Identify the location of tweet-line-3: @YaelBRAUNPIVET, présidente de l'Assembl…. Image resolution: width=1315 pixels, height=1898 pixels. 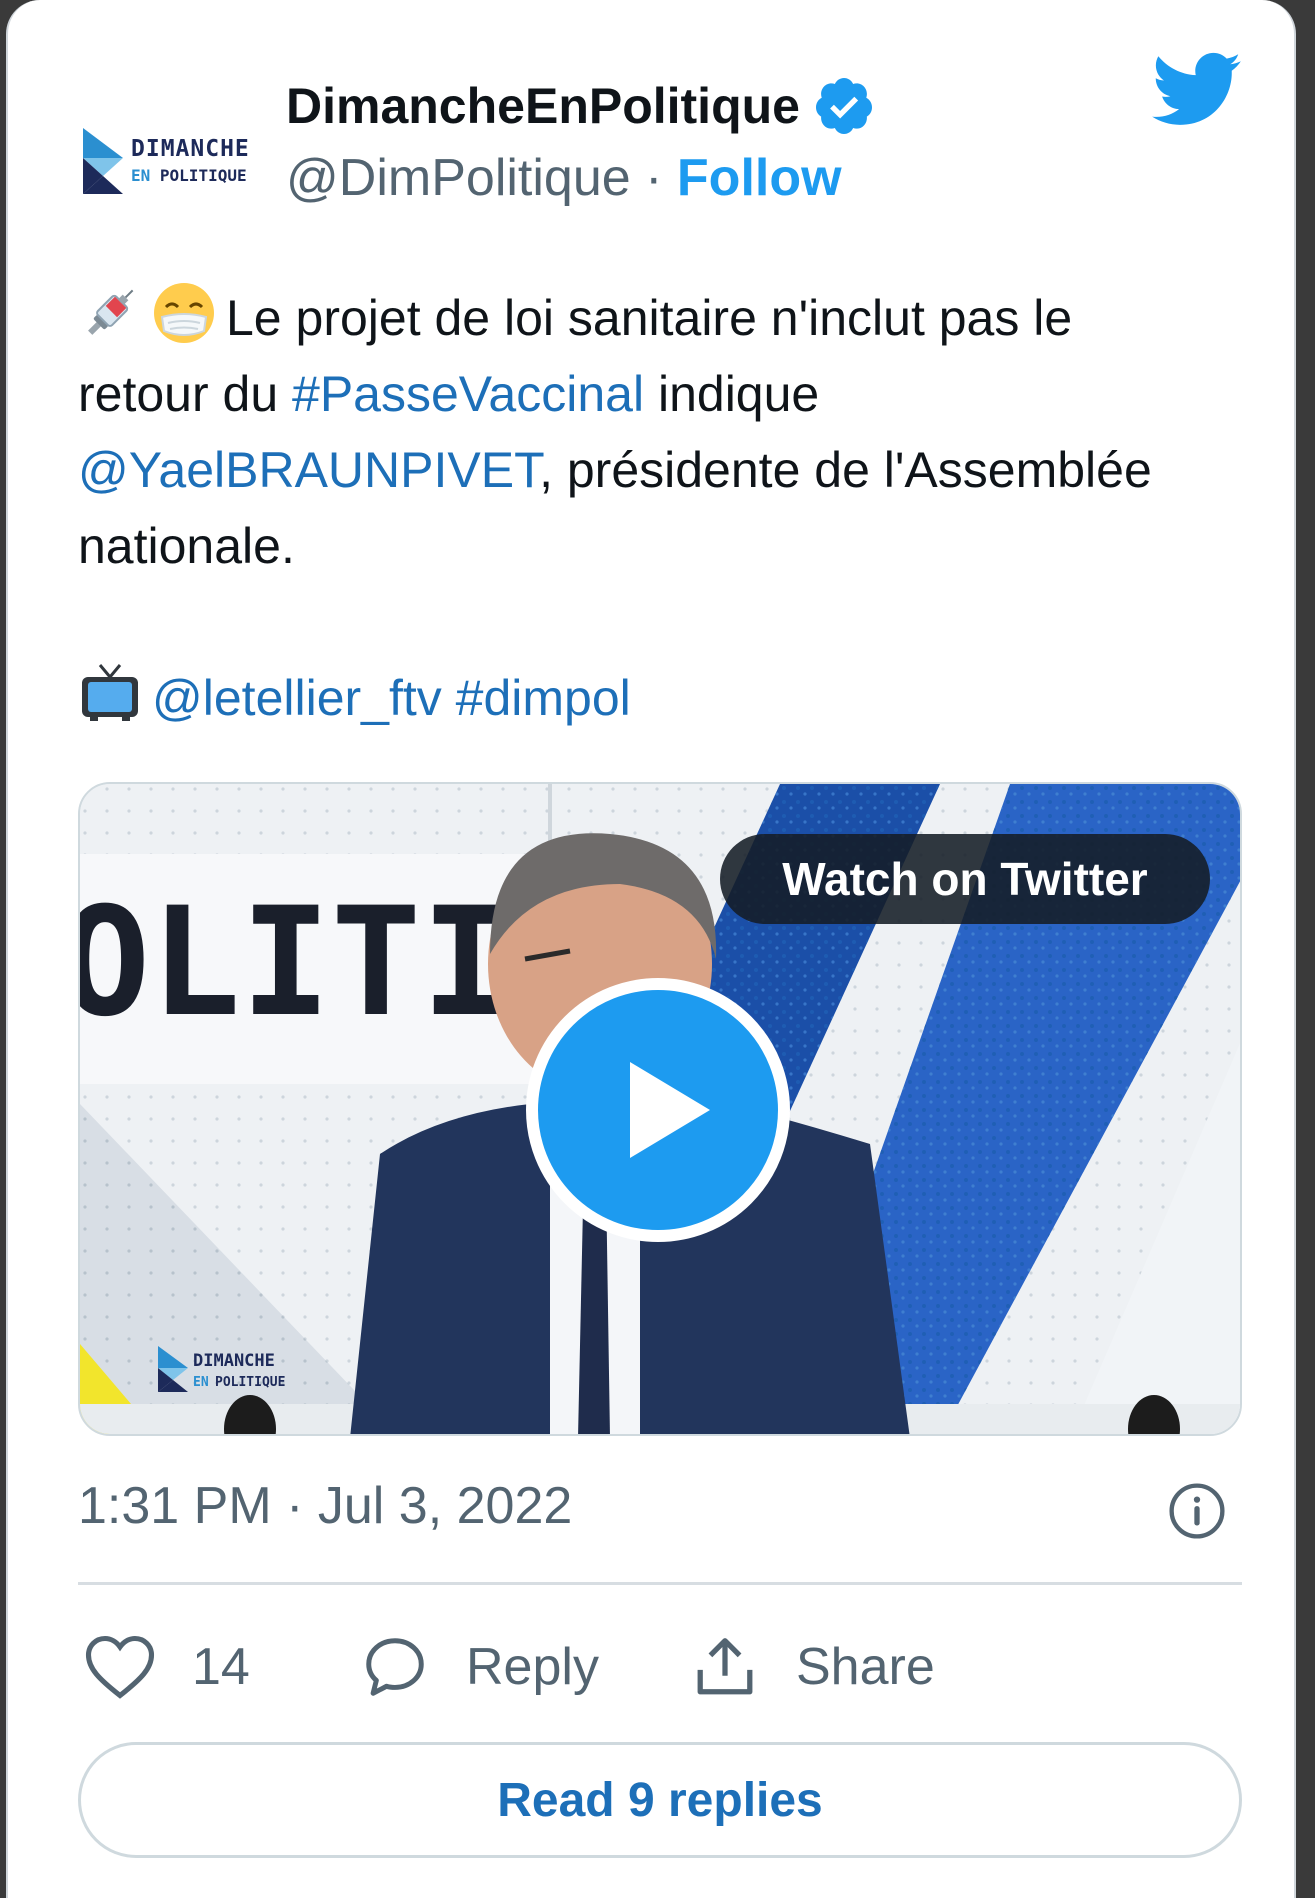
(673, 470).